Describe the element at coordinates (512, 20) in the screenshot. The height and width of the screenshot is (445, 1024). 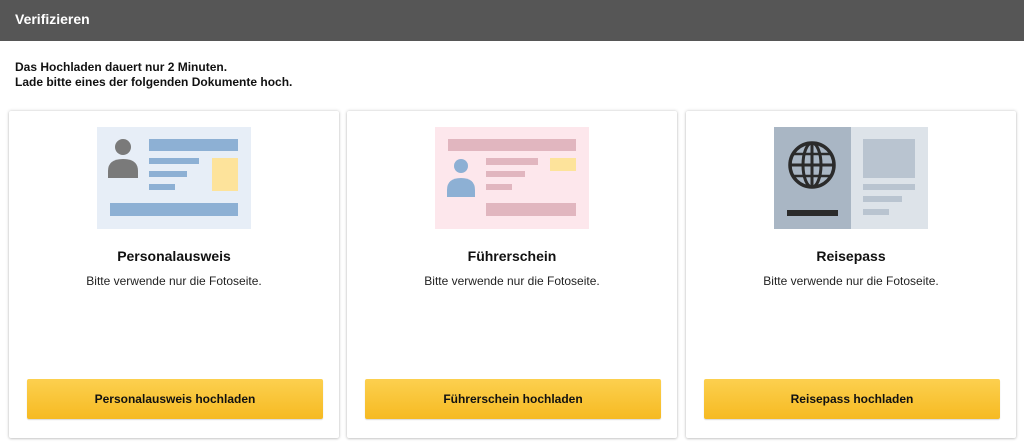
I see `top-bar: Verifizieren` at that location.